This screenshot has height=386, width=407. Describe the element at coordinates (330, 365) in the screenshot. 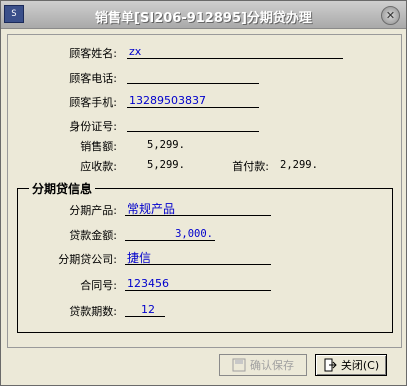

I see `exit-door-icon` at that location.